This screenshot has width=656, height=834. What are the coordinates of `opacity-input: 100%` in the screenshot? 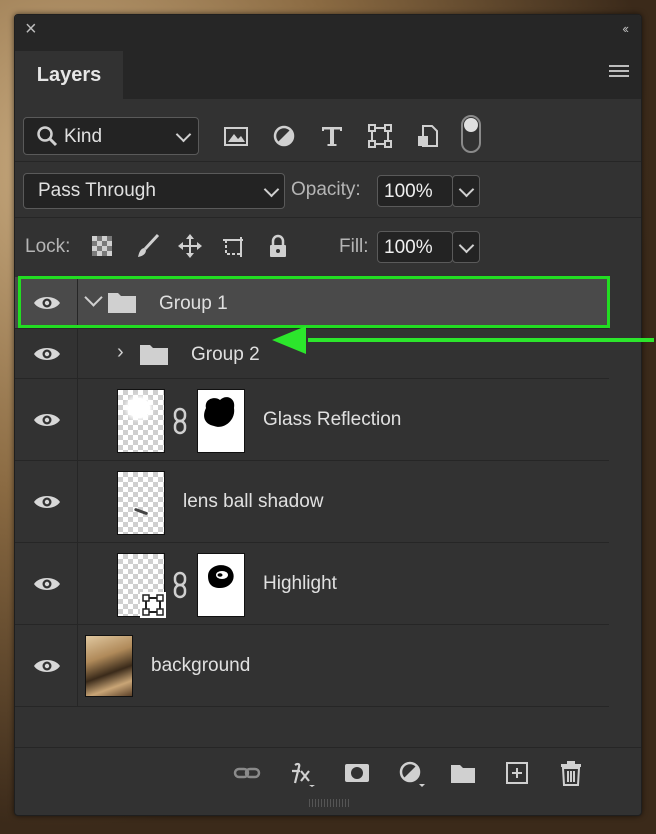 It's located at (415, 191).